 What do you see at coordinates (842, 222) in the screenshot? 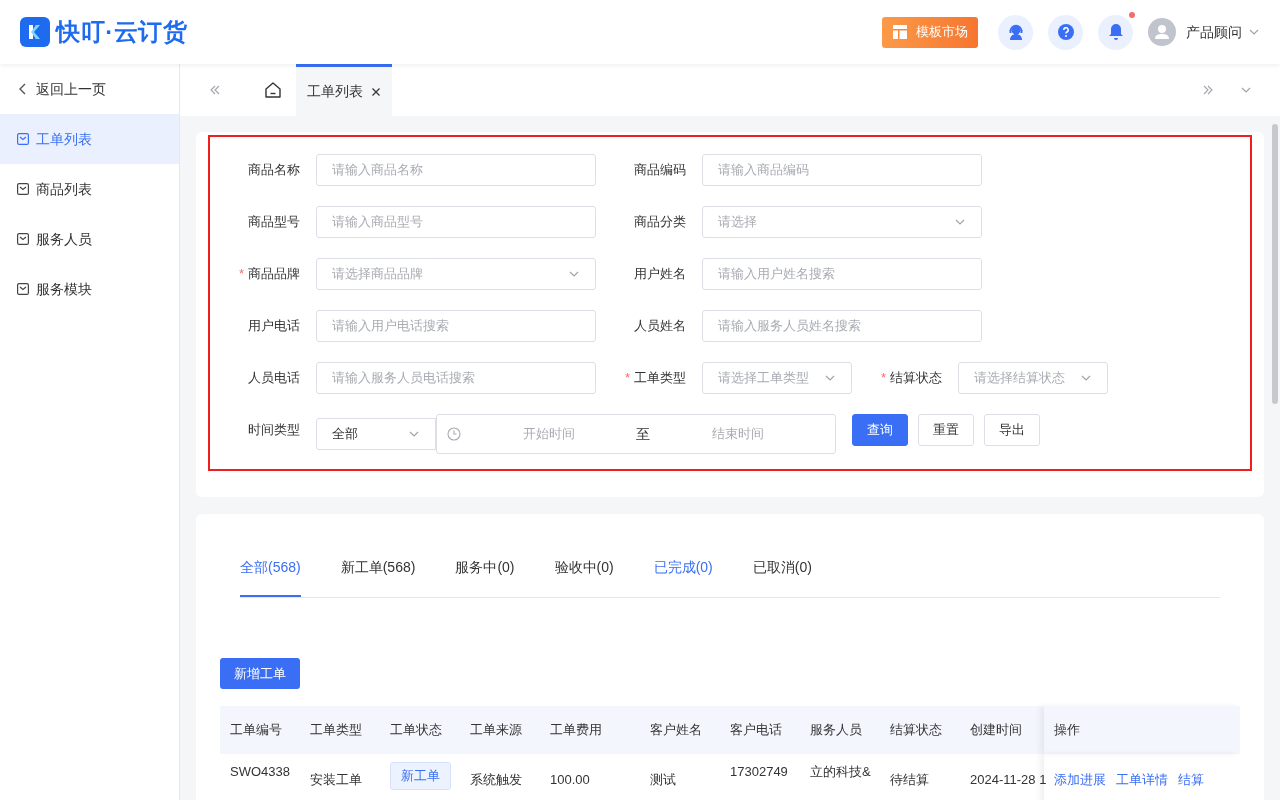
I see `select-field: 请选择` at bounding box center [842, 222].